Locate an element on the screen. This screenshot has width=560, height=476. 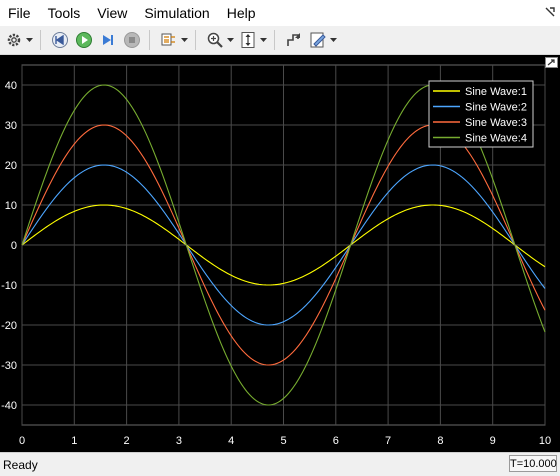
legend-label: Sine Wave:2 is located at coordinates (496, 108).